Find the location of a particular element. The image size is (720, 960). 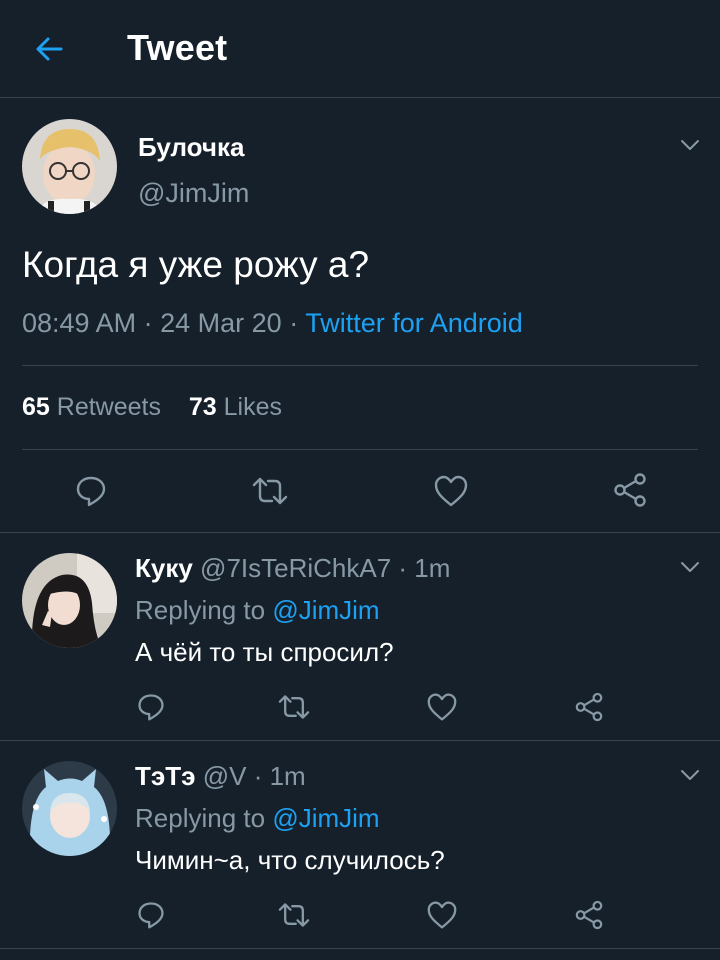

reply-text: А чёй то ты спросил? is located at coordinates (264, 652).